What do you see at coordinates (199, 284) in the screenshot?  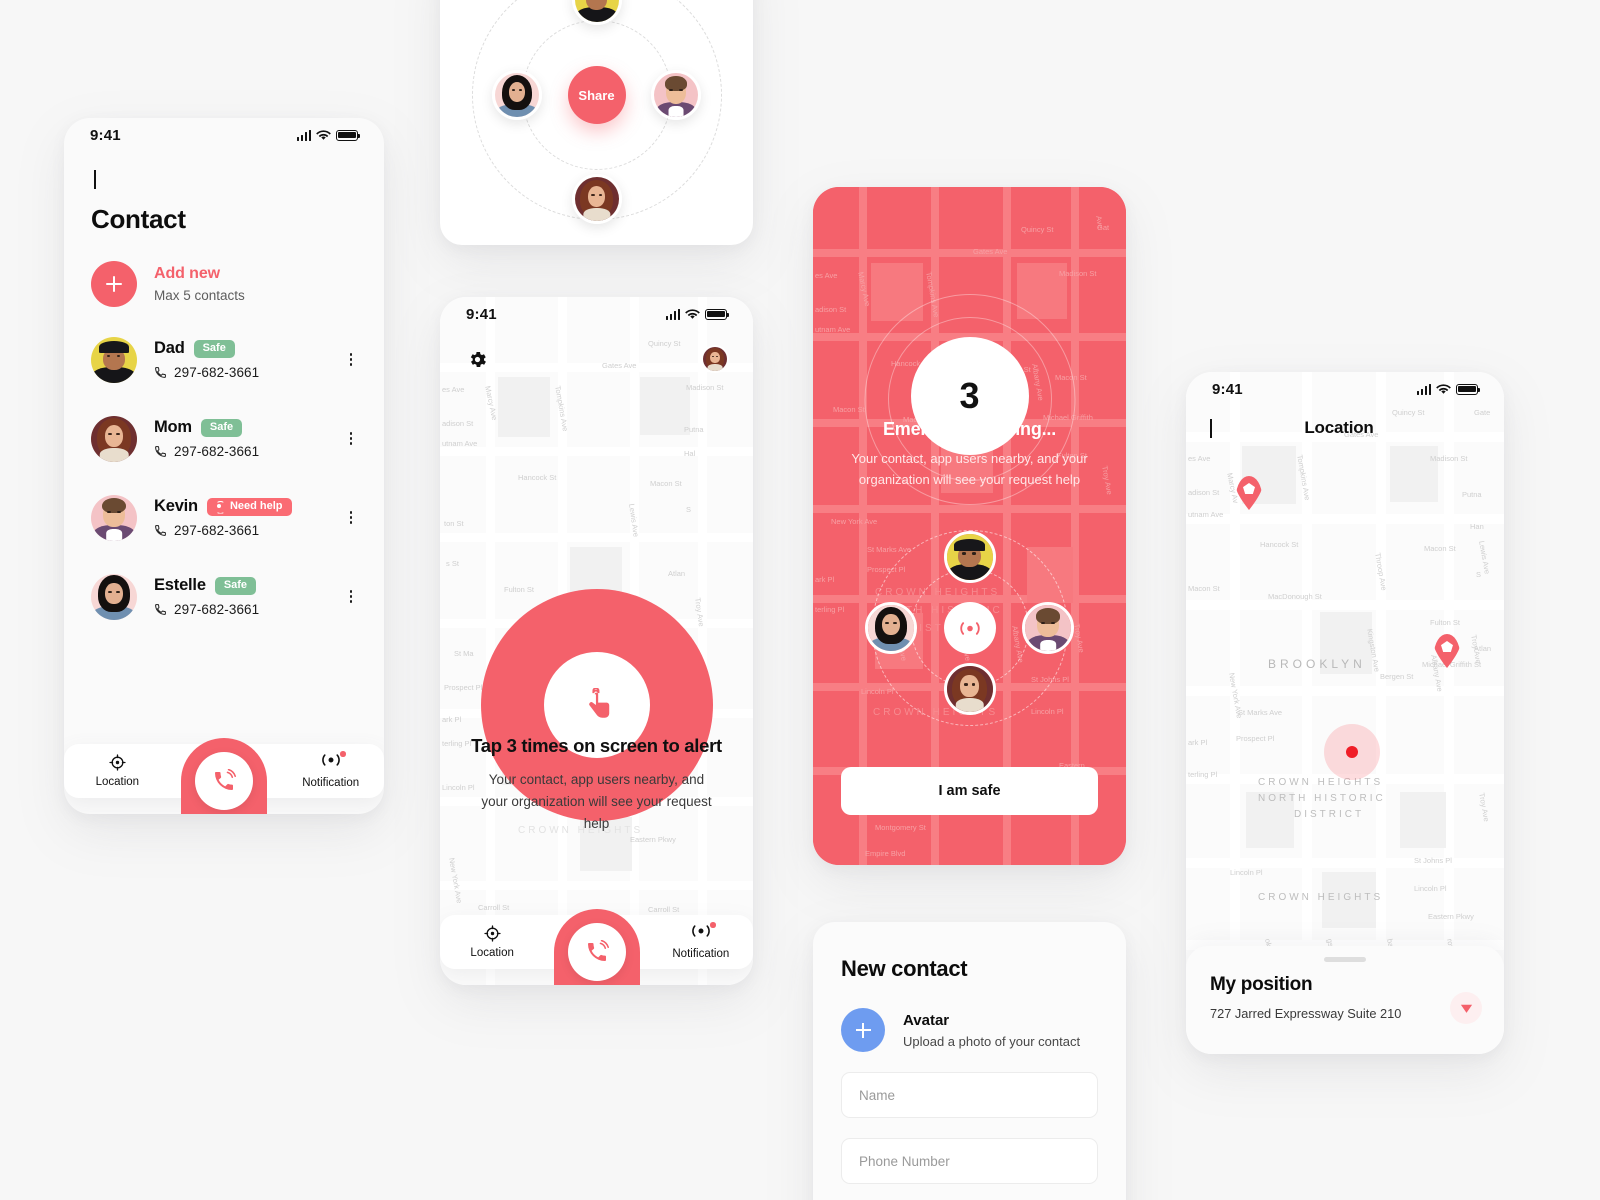 I see `add-new-text: Add new Max 5 contacts` at bounding box center [199, 284].